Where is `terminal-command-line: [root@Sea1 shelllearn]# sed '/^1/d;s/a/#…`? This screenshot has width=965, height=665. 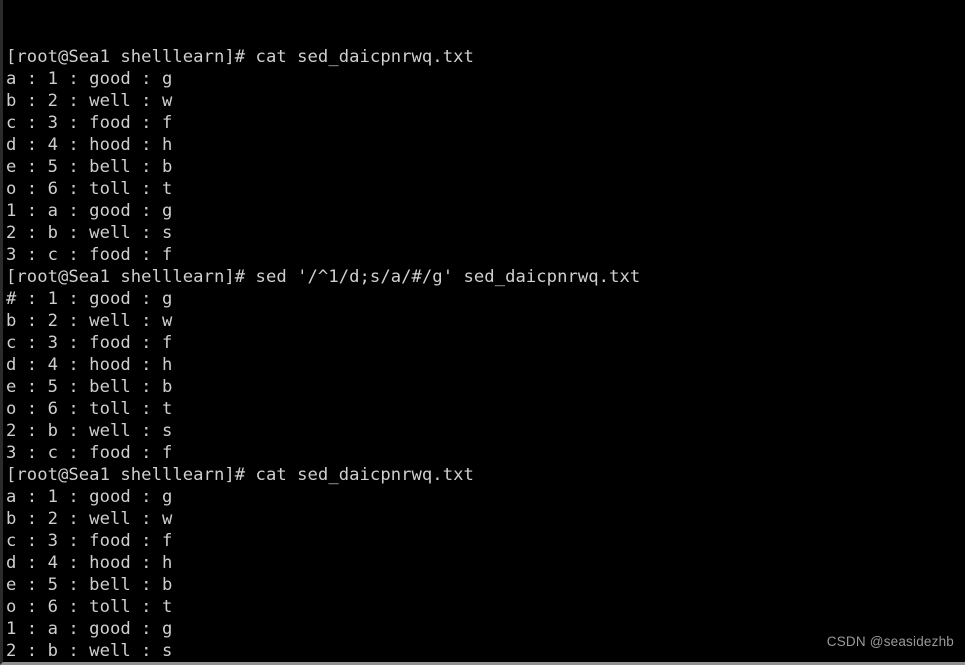 terminal-command-line: [root@Sea1 shelllearn]# sed '/^1/d;s/a/#… is located at coordinates (323, 277).